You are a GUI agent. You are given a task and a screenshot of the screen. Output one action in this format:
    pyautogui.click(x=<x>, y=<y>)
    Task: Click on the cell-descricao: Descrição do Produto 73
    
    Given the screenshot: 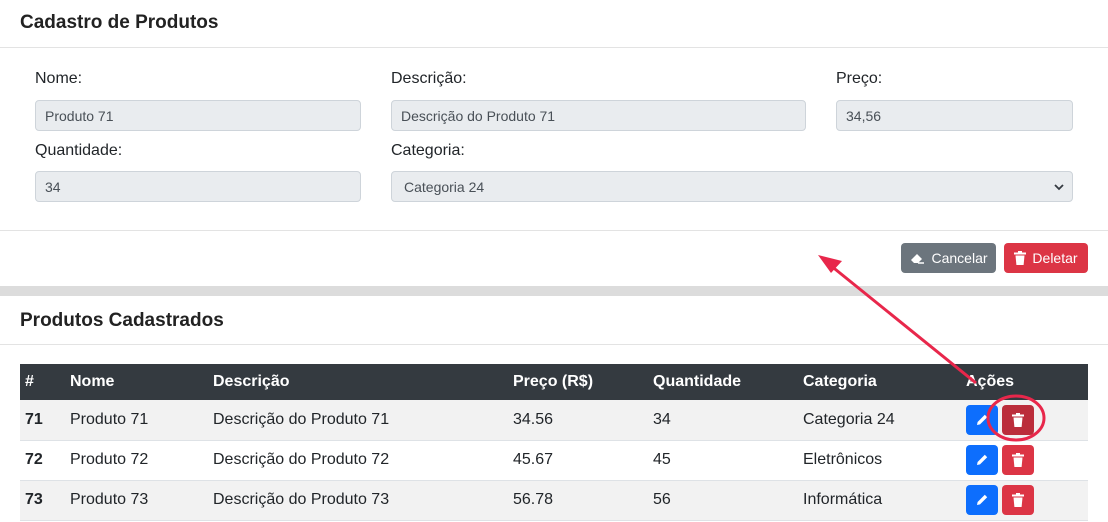 What is the action you would take?
    pyautogui.click(x=301, y=499)
    